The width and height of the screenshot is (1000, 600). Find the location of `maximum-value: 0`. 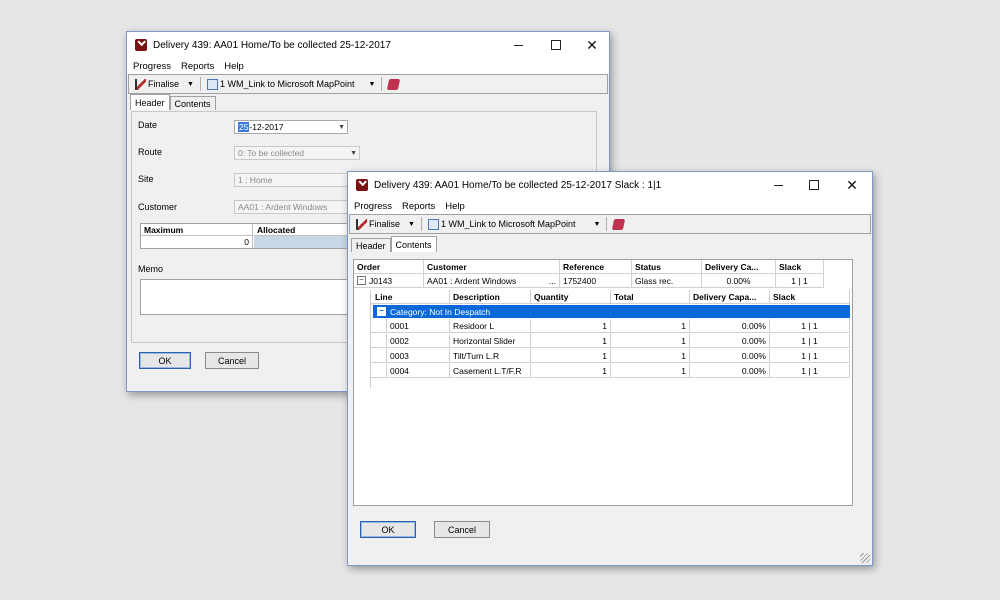

maximum-value: 0 is located at coordinates (197, 242).